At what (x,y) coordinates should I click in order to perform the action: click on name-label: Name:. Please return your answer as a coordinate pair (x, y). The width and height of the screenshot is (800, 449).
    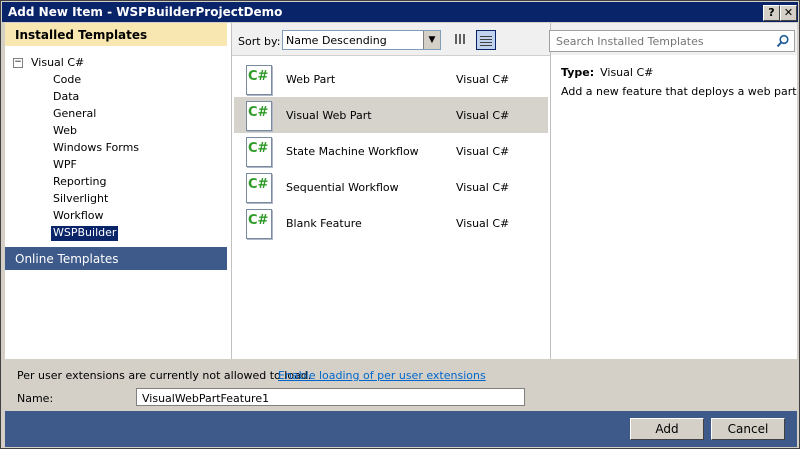
    Looking at the image, I should click on (35, 398).